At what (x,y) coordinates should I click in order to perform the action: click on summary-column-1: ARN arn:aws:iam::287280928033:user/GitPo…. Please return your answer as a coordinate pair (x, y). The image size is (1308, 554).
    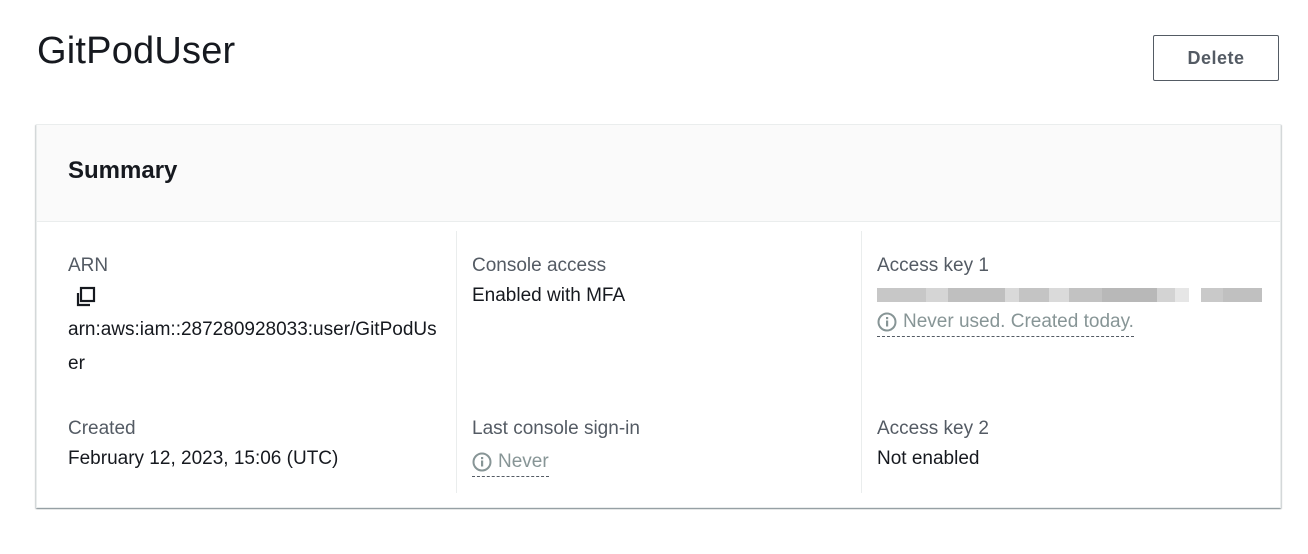
    Looking at the image, I should click on (239, 362).